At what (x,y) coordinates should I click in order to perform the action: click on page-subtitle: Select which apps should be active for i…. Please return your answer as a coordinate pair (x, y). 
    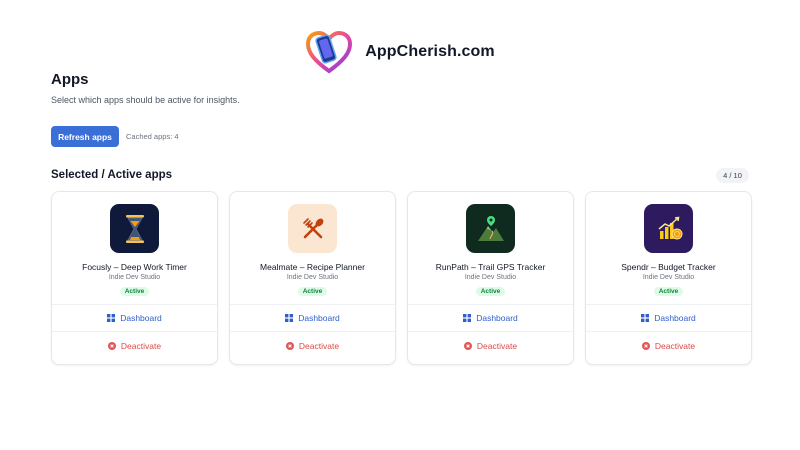
    Looking at the image, I should click on (145, 100).